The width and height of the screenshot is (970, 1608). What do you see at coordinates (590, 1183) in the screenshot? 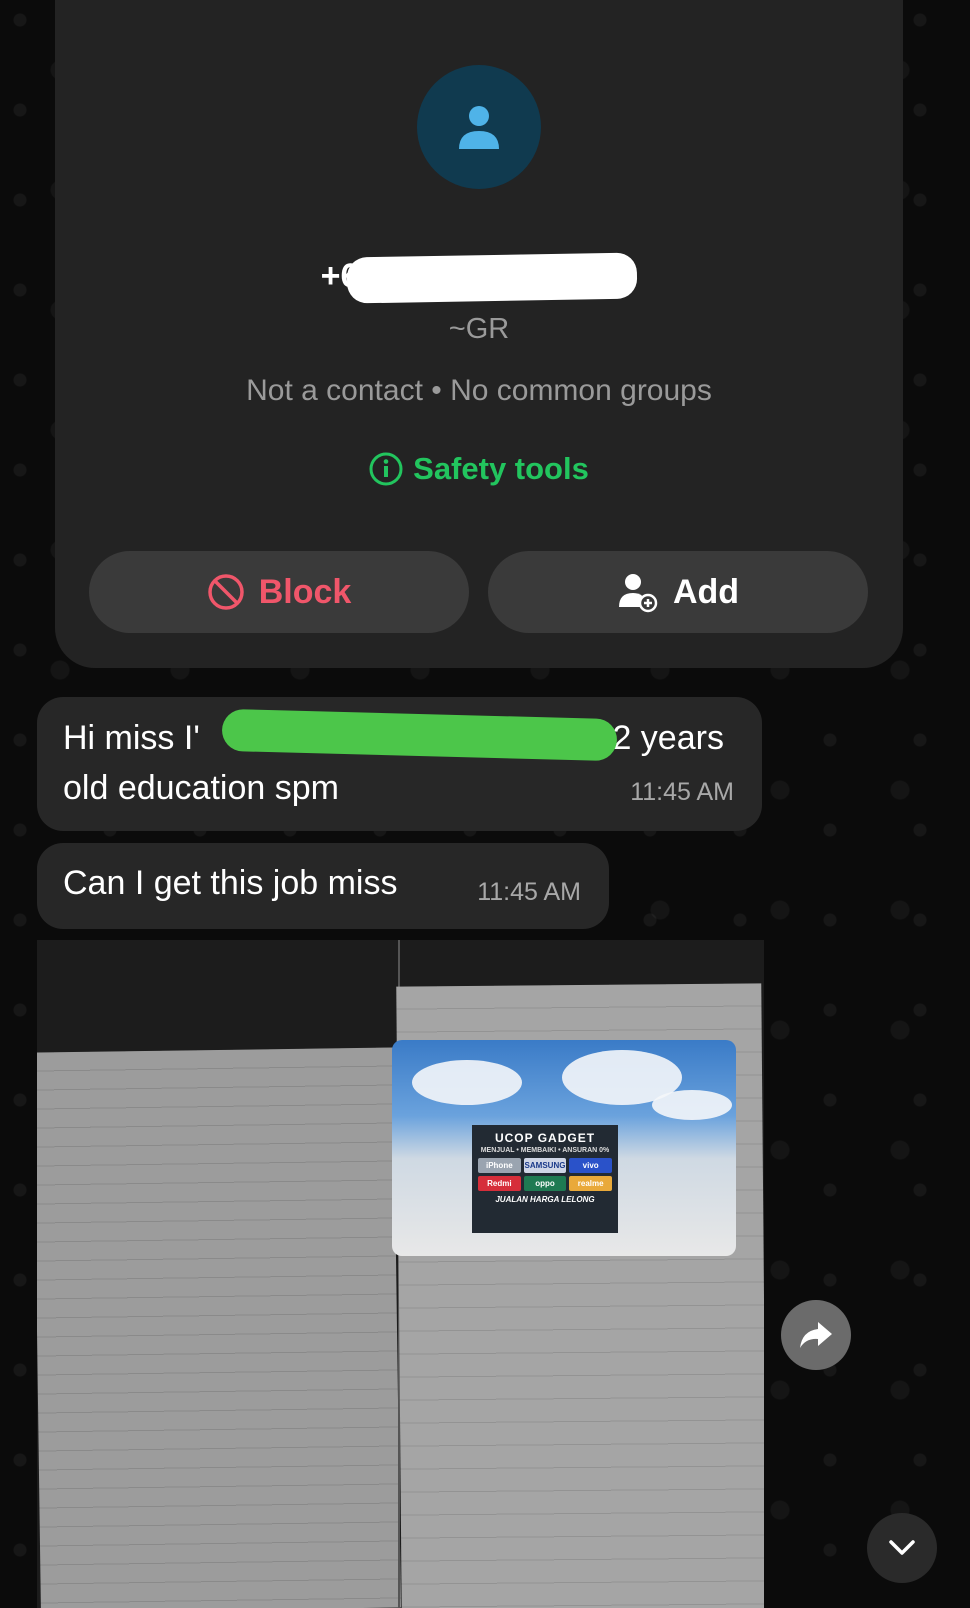
I see `logo-realme: realme` at bounding box center [590, 1183].